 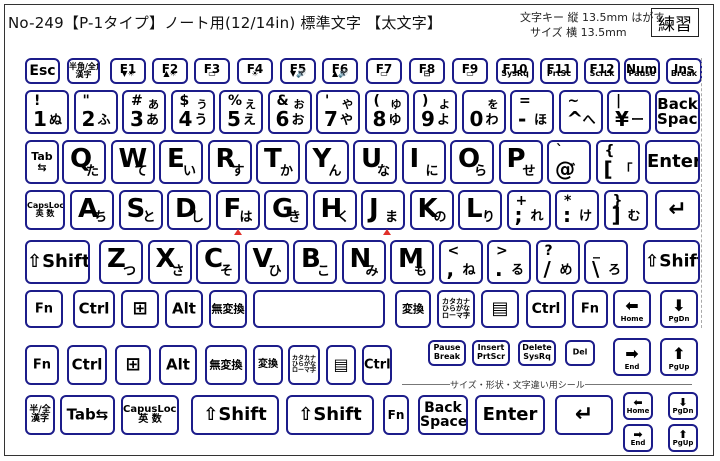 What do you see at coordinates (383, 210) in the screenshot?
I see `row_a-key-7: Jま` at bounding box center [383, 210].